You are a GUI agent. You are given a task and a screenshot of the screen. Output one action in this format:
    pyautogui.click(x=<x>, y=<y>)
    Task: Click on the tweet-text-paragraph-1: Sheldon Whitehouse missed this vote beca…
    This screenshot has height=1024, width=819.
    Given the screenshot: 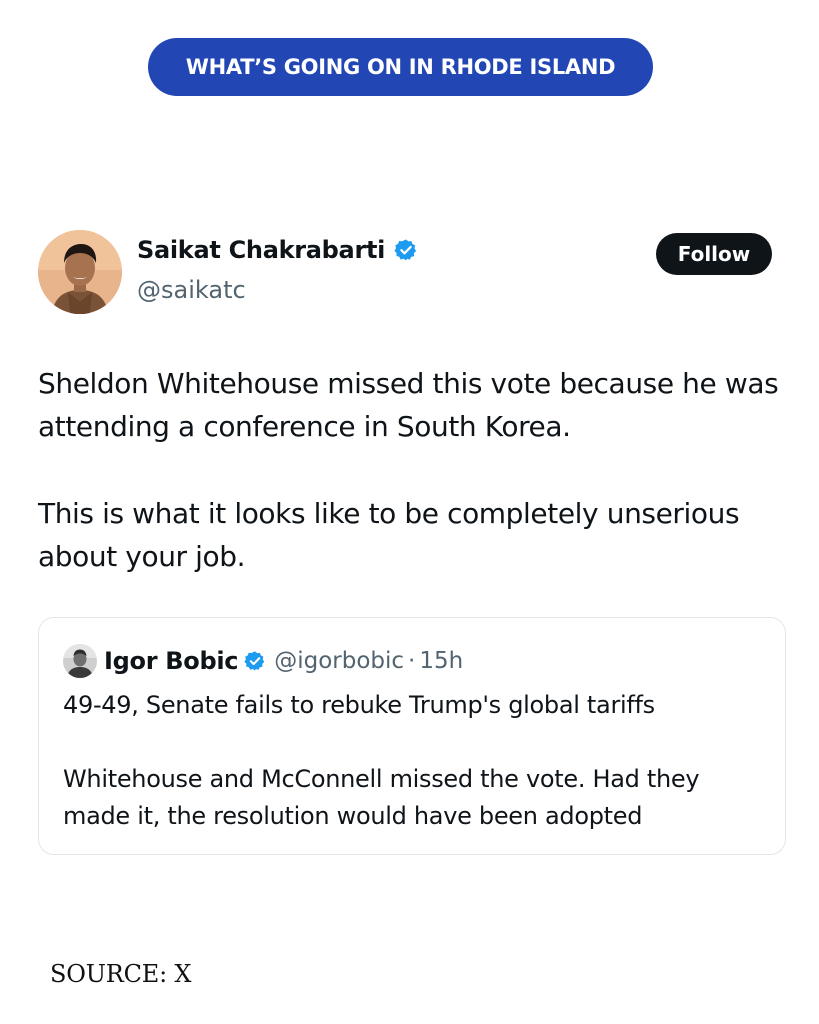 What is the action you would take?
    pyautogui.click(x=408, y=405)
    